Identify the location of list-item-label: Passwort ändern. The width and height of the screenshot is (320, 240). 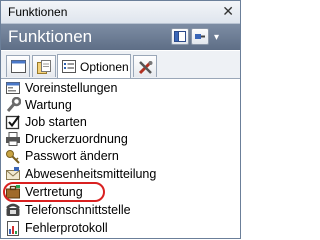
(72, 156).